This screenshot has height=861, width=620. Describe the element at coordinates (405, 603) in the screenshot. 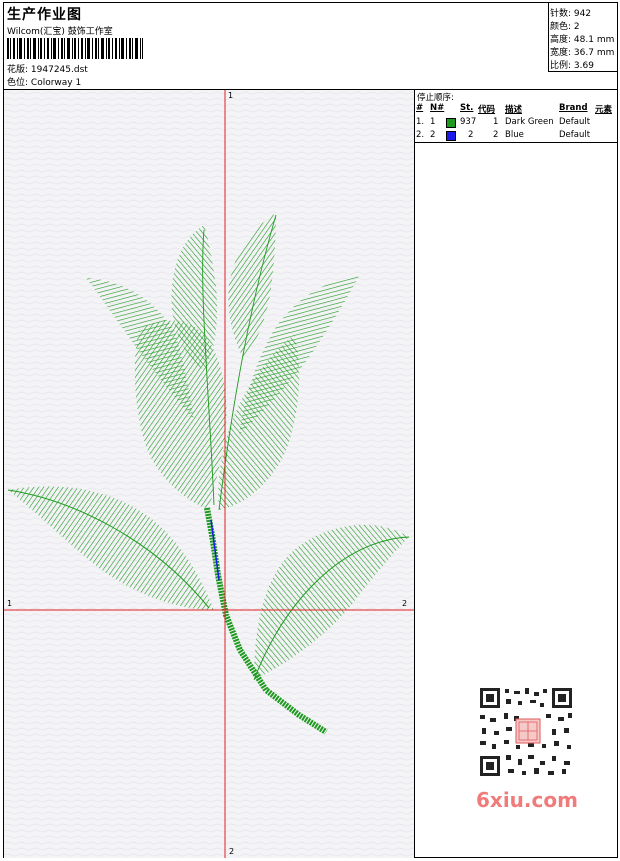

I see `axis-label-right: 2` at that location.